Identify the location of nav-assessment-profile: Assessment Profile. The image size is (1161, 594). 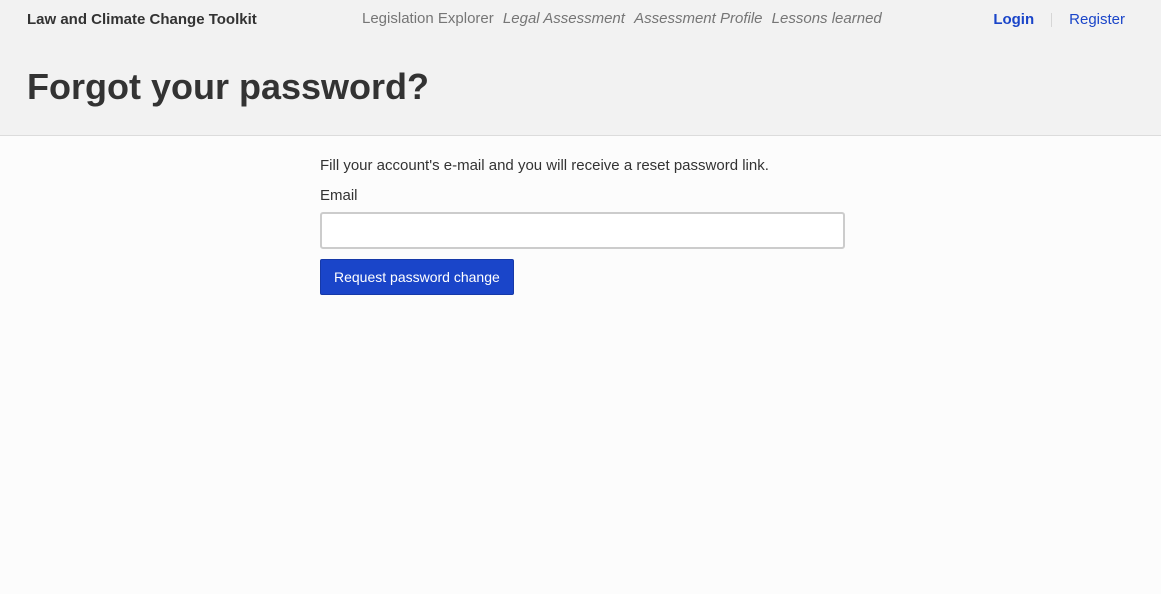
(698, 18).